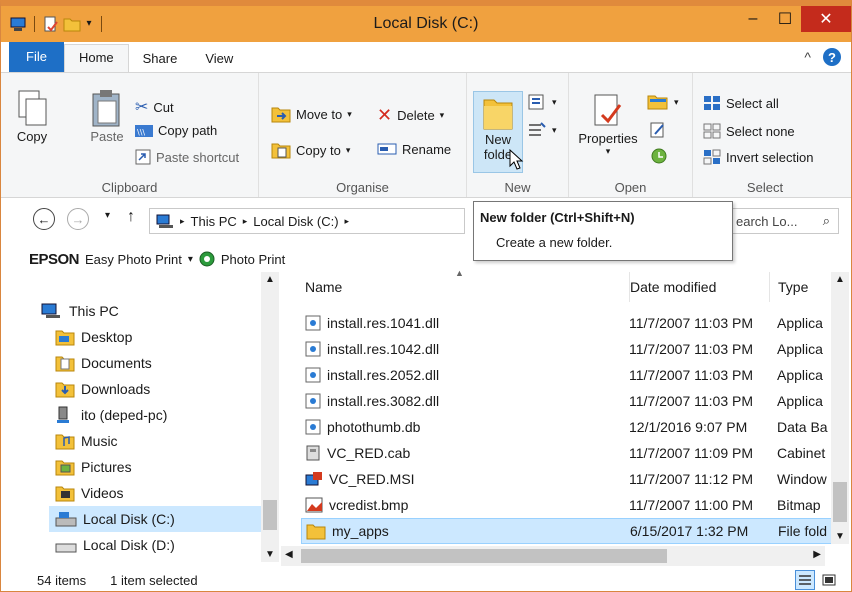 This screenshot has width=852, height=592. What do you see at coordinates (817, 554) in the screenshot?
I see `scroll-right-icon: ▶` at bounding box center [817, 554].